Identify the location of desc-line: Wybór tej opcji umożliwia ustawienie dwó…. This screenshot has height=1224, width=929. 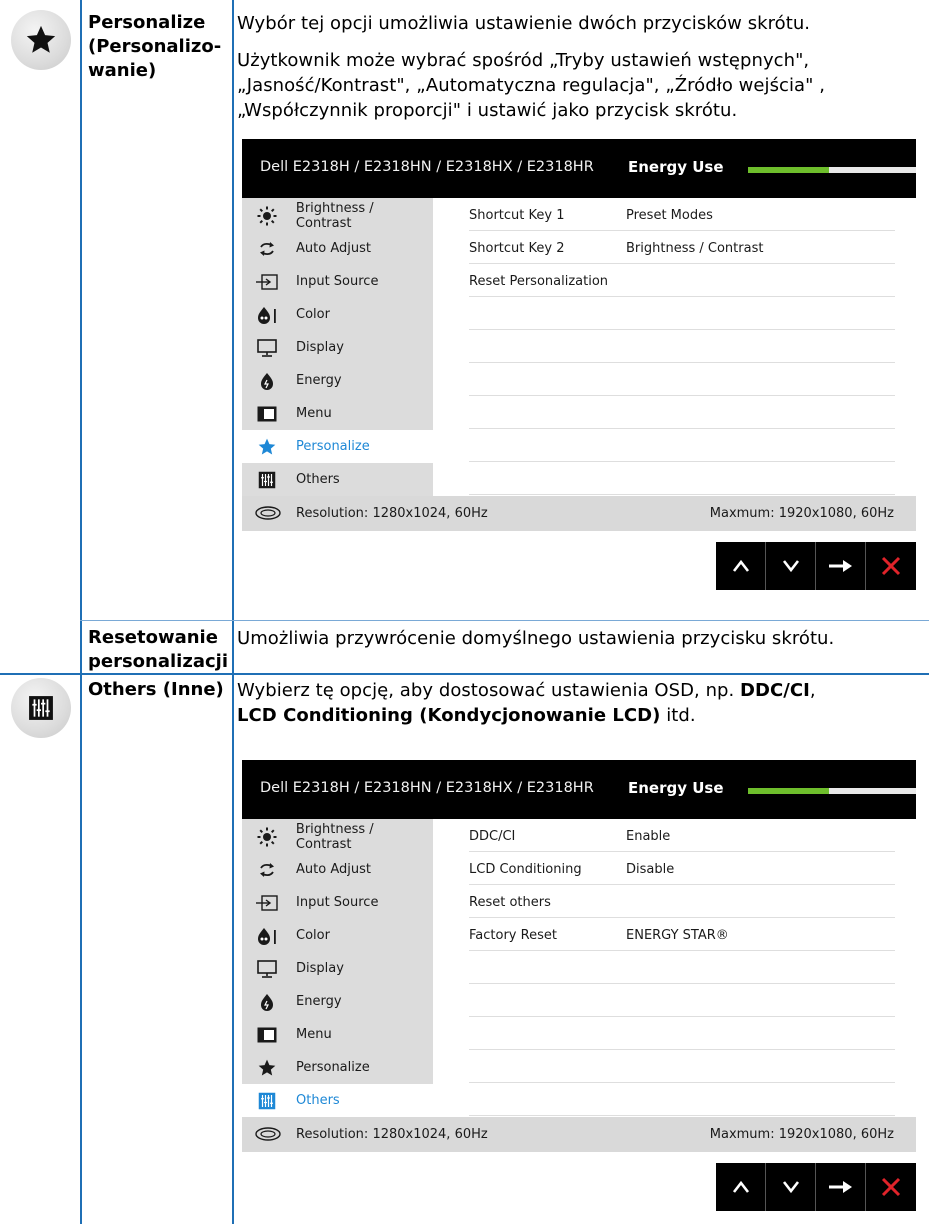
(524, 23).